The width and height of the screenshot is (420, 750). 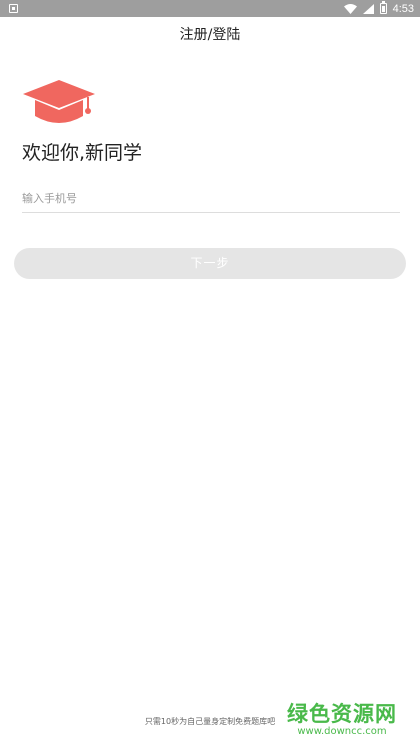 What do you see at coordinates (342, 714) in the screenshot?
I see `watermark-title: 绿色资源网` at bounding box center [342, 714].